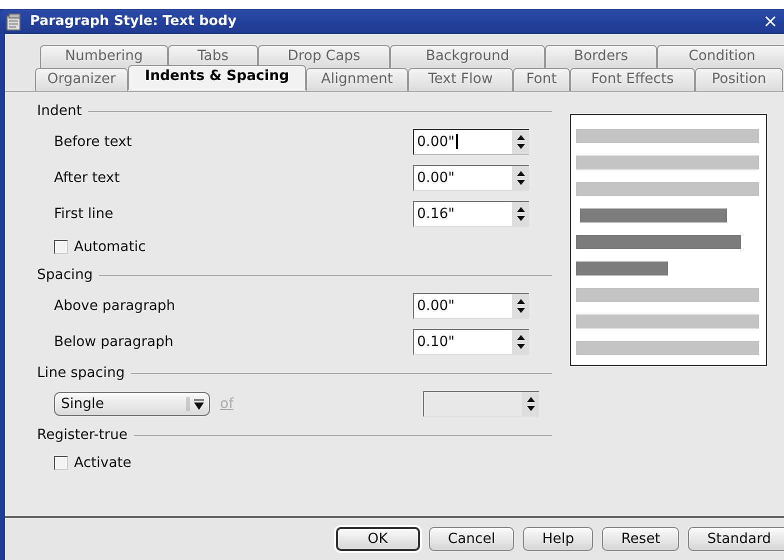  What do you see at coordinates (736, 539) in the screenshot?
I see `dialog-button: Standard` at bounding box center [736, 539].